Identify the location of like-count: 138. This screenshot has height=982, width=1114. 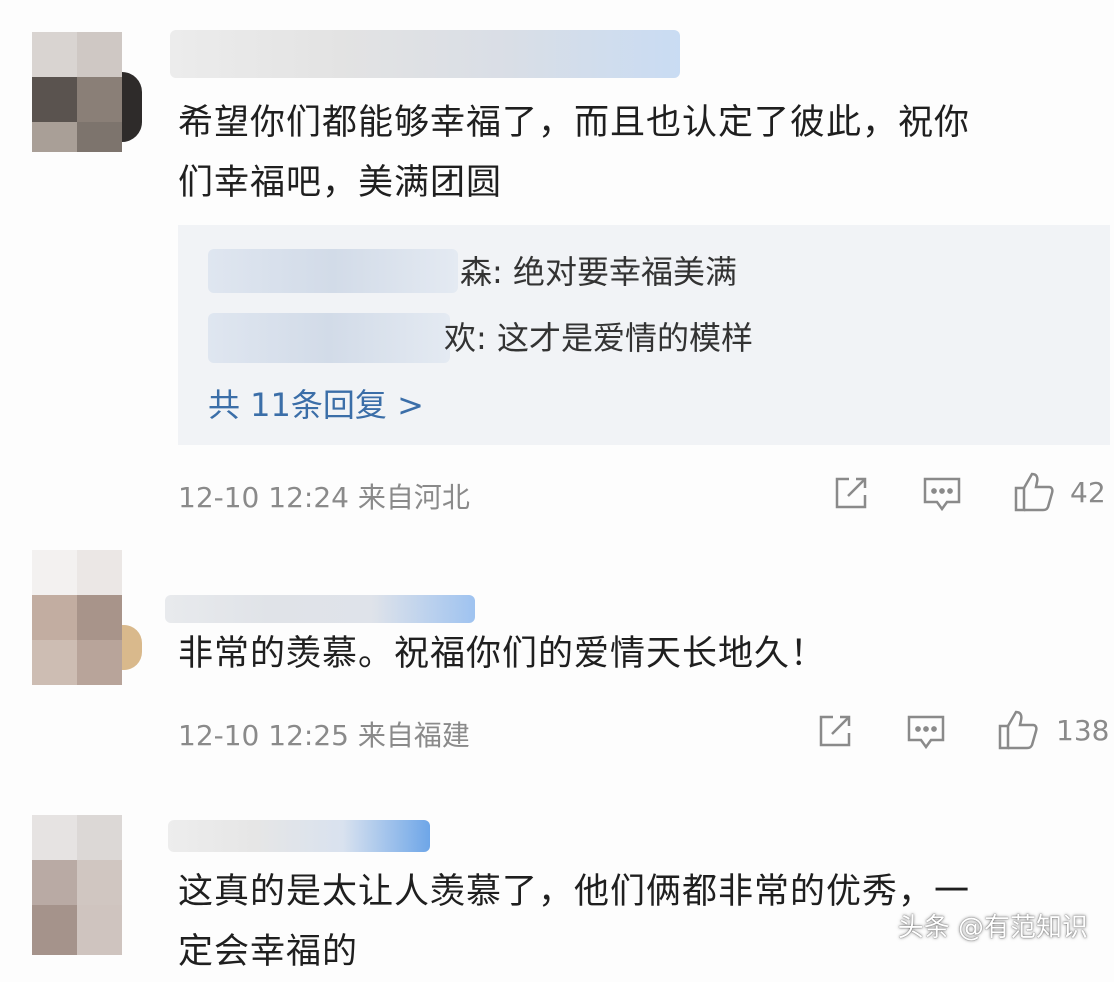
(1083, 730).